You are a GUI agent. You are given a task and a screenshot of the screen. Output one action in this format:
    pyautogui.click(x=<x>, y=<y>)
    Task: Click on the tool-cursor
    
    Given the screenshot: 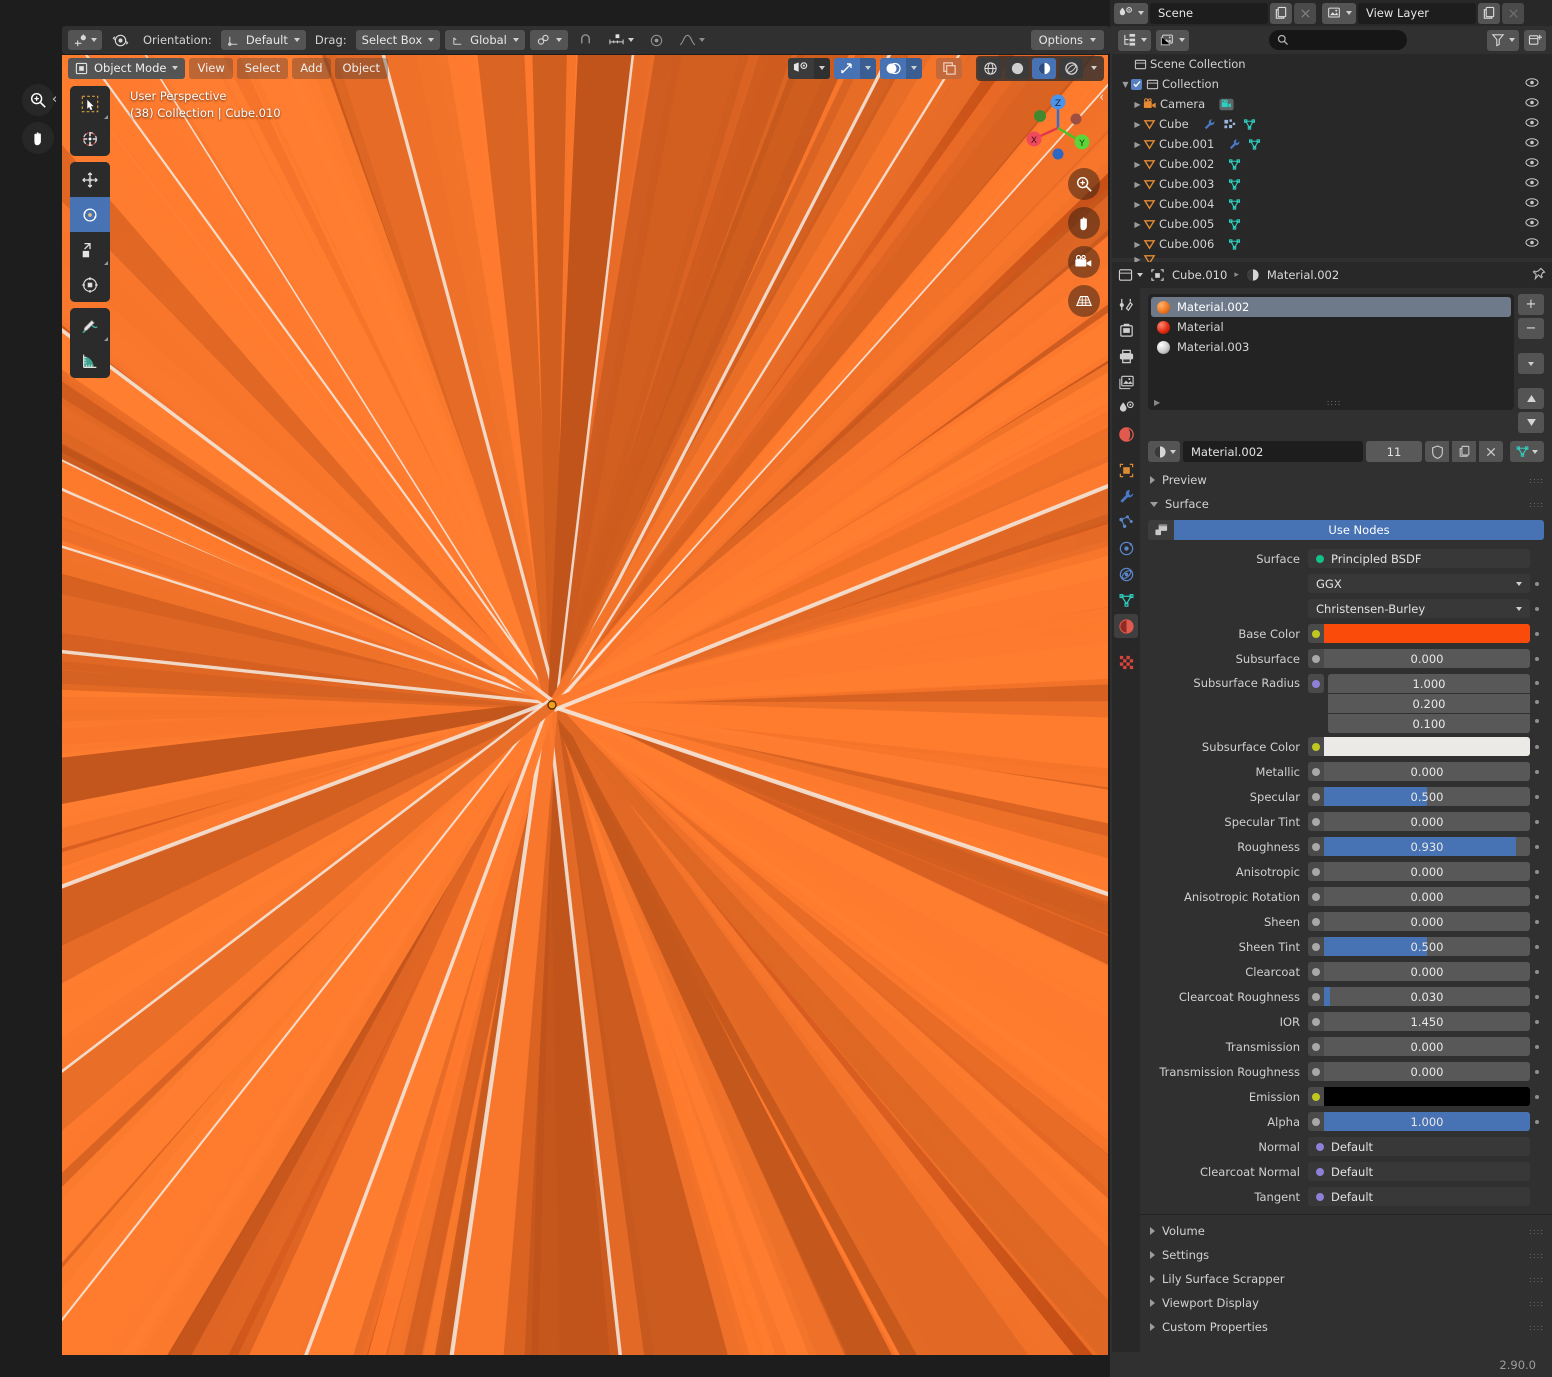 What is the action you would take?
    pyautogui.click(x=90, y=138)
    